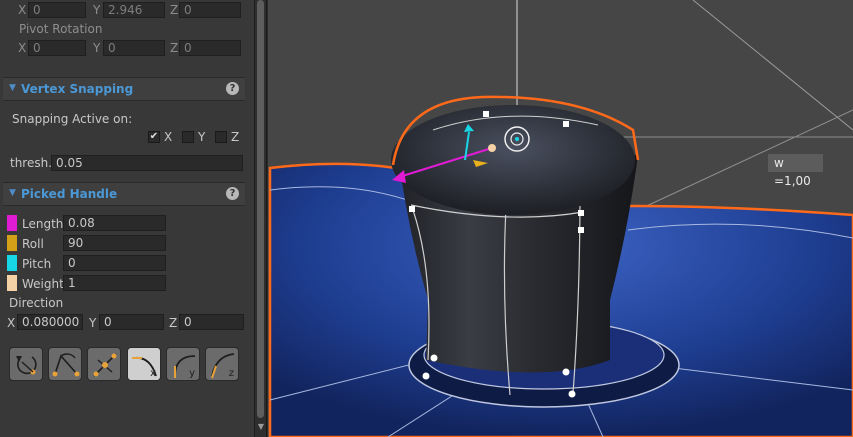 This screenshot has width=853, height=437. Describe the element at coordinates (77, 89) in the screenshot. I see `vertex-snapping-title: Vertex Snapping` at that location.